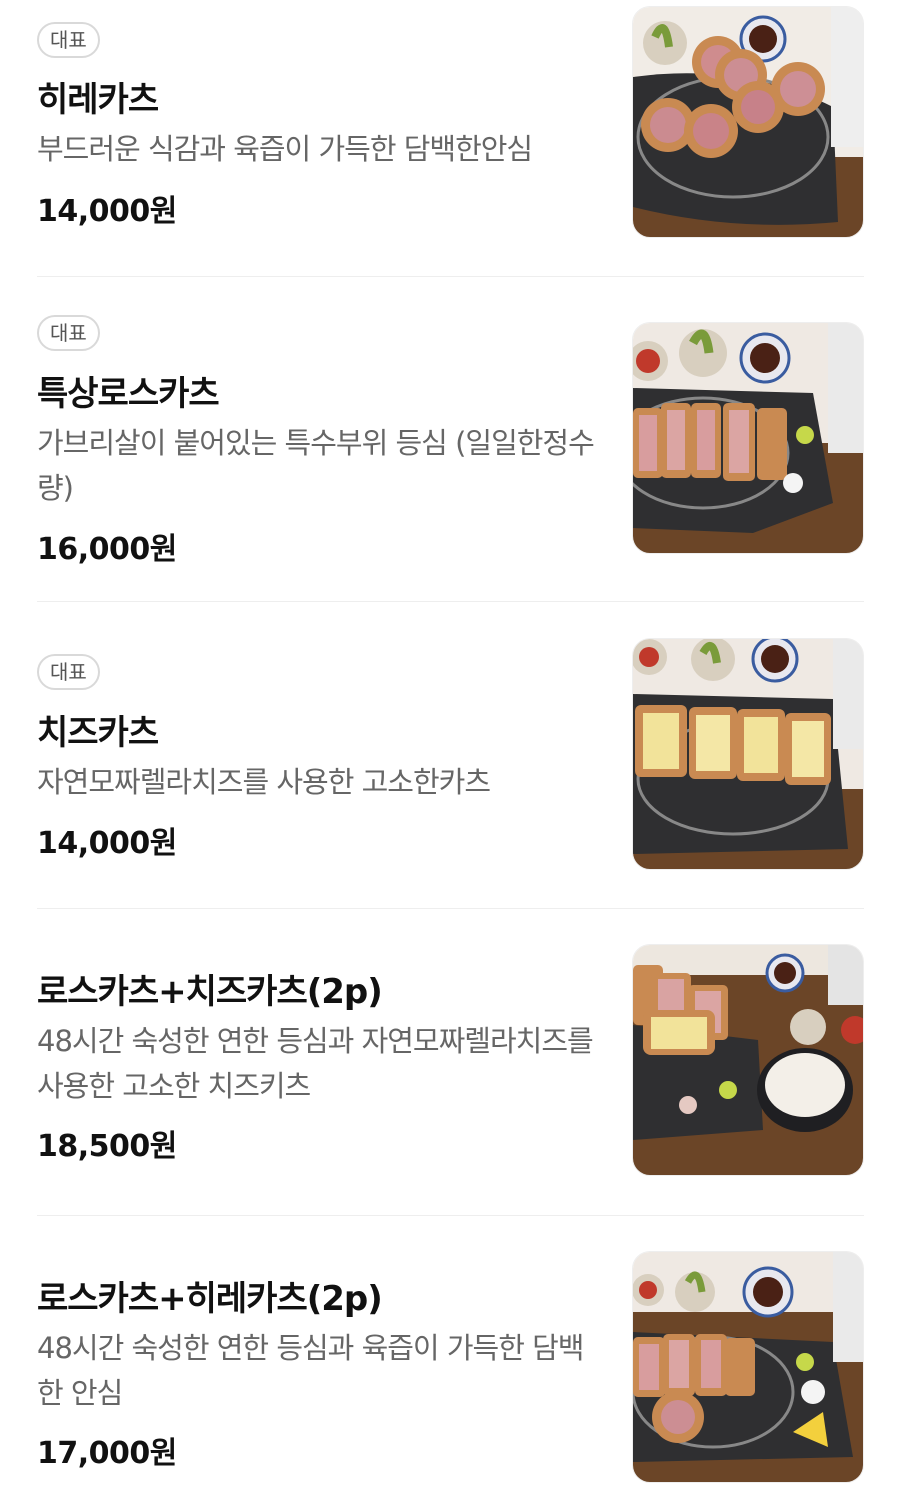 This screenshot has height=1492, width=900. I want to click on menu-item-description: 자연모짜렐라치즈를 사용한 고소한카츠, so click(264, 782).